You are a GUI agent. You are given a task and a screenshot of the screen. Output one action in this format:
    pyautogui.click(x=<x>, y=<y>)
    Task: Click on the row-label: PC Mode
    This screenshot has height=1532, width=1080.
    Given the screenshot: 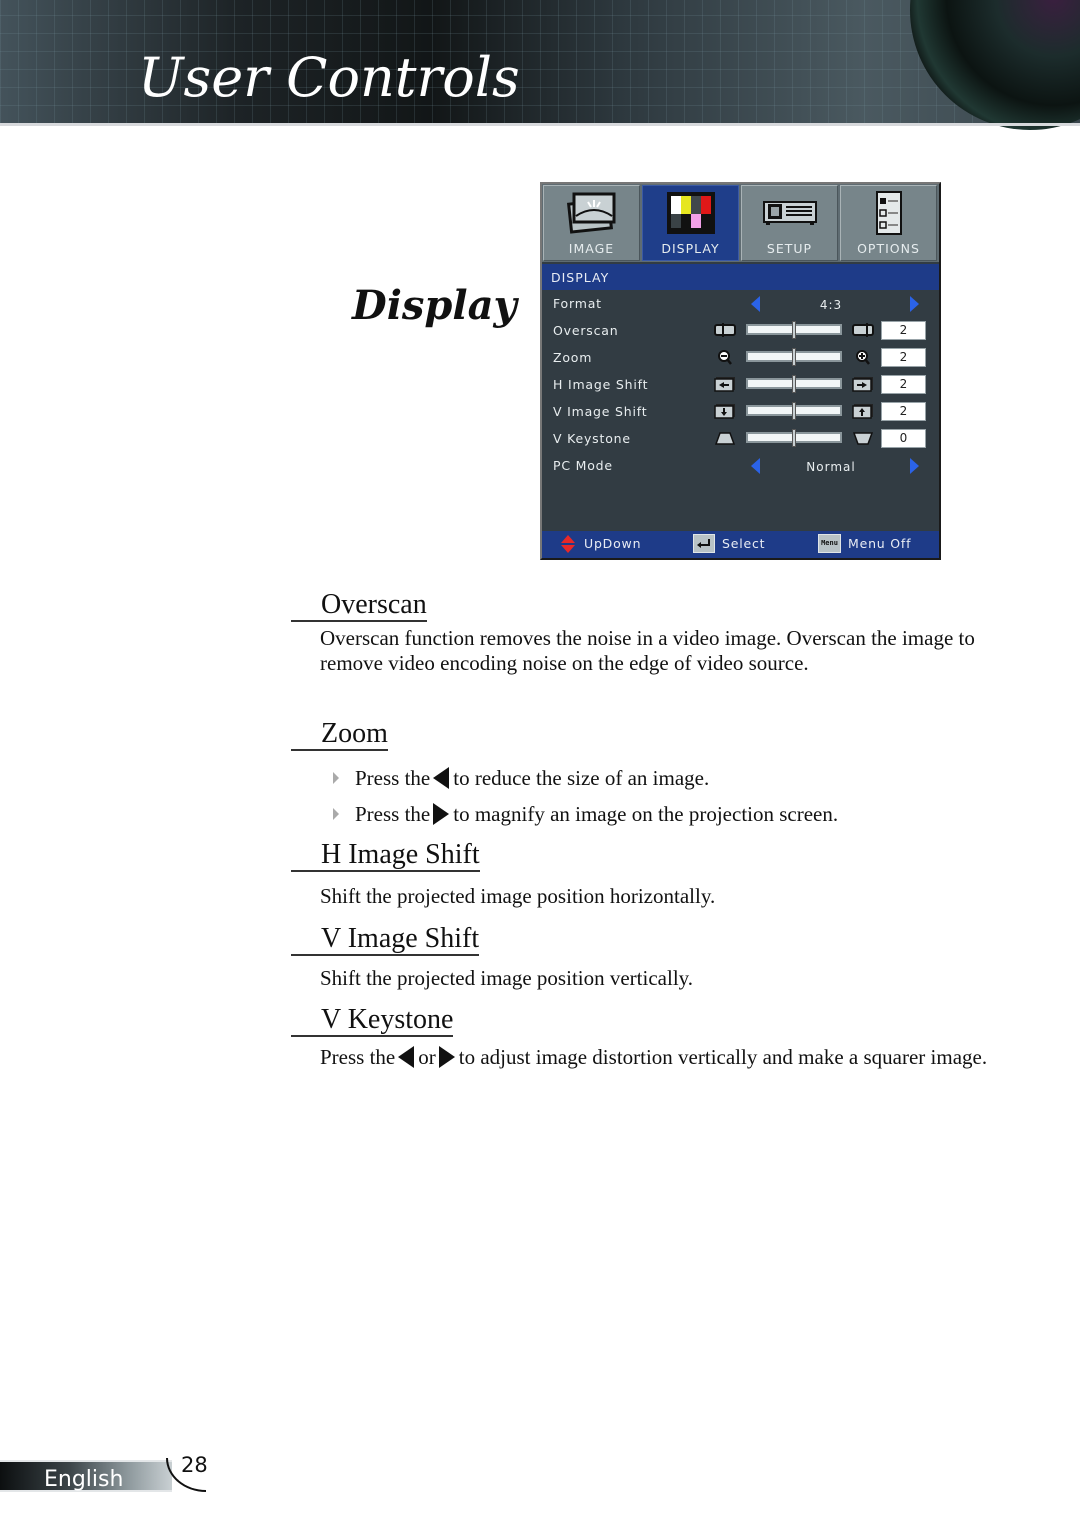 What is the action you would take?
    pyautogui.click(x=583, y=465)
    